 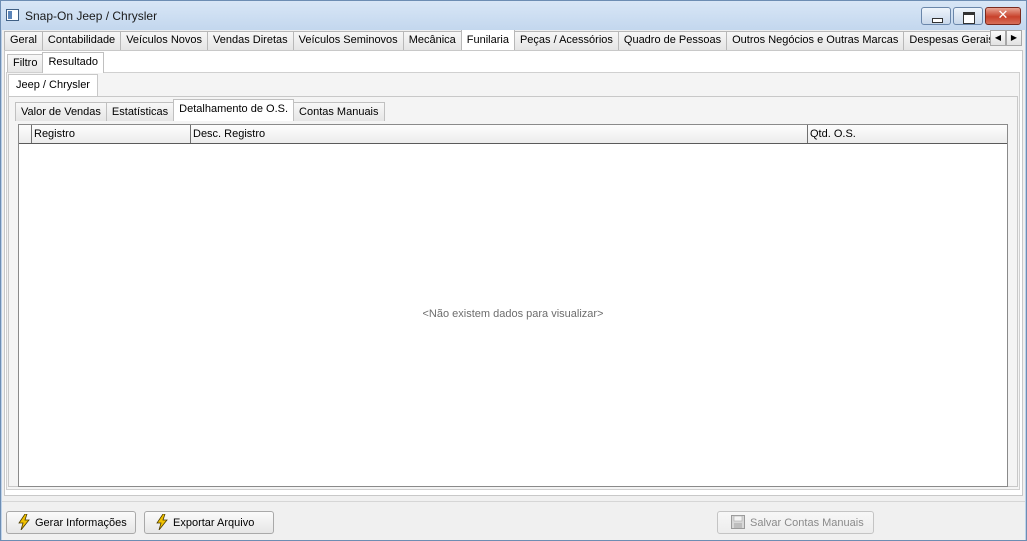 I want to click on save-disk-icon, so click(x=738, y=522).